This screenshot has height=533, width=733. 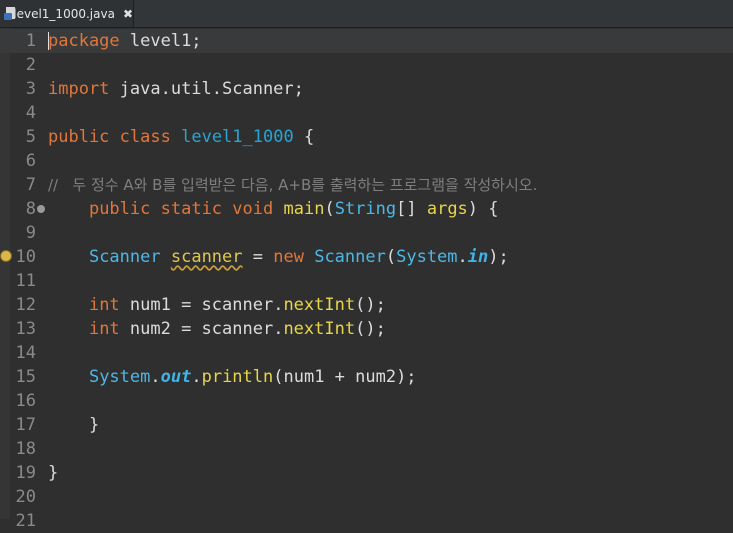 What do you see at coordinates (6, 256) in the screenshot?
I see `warning-icon` at bounding box center [6, 256].